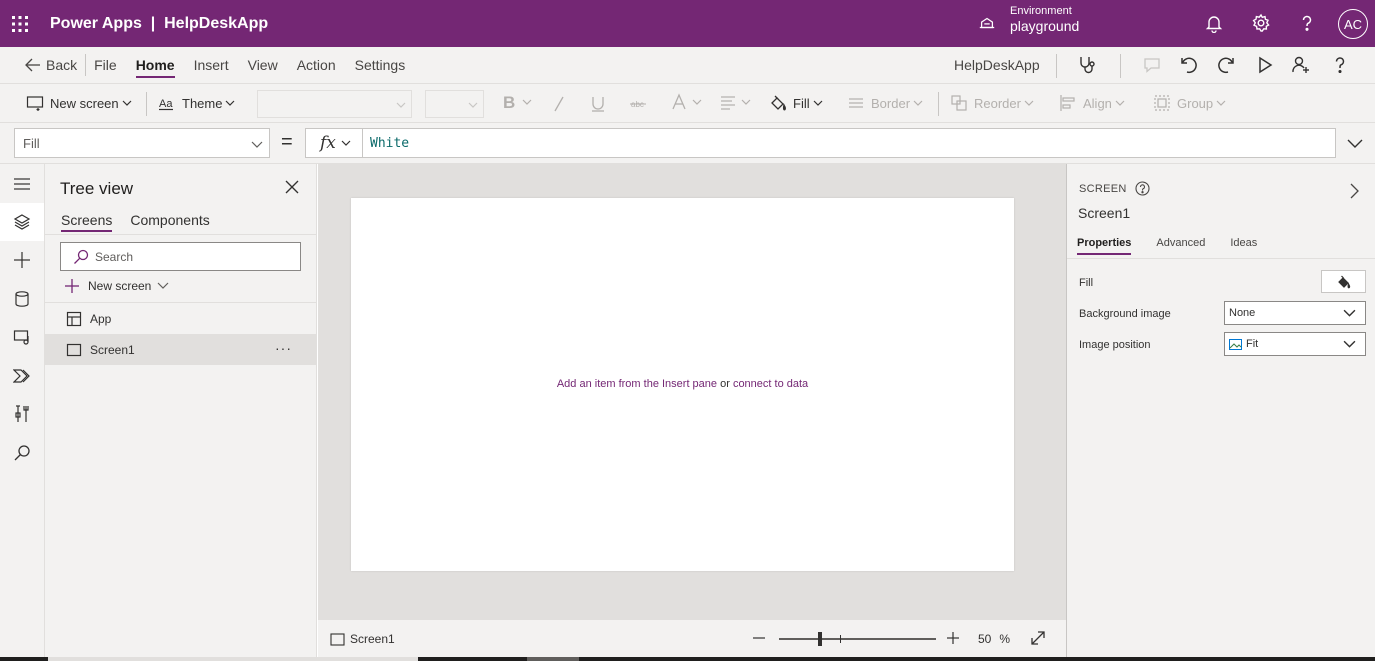 The width and height of the screenshot is (1375, 661). I want to click on align-label: Align, so click(1097, 103).